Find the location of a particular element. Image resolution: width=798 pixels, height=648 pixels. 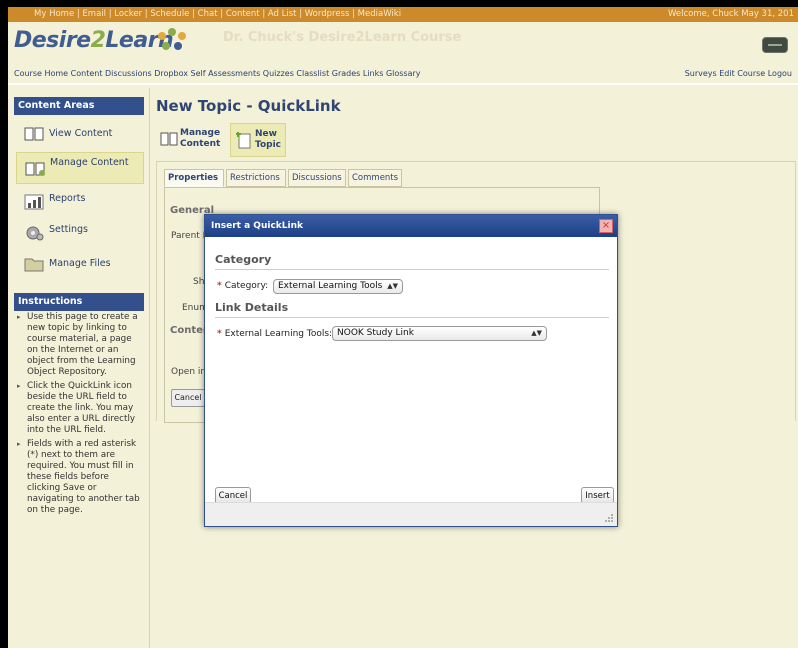

sidebar-item-settings: Settings is located at coordinates (80, 233).